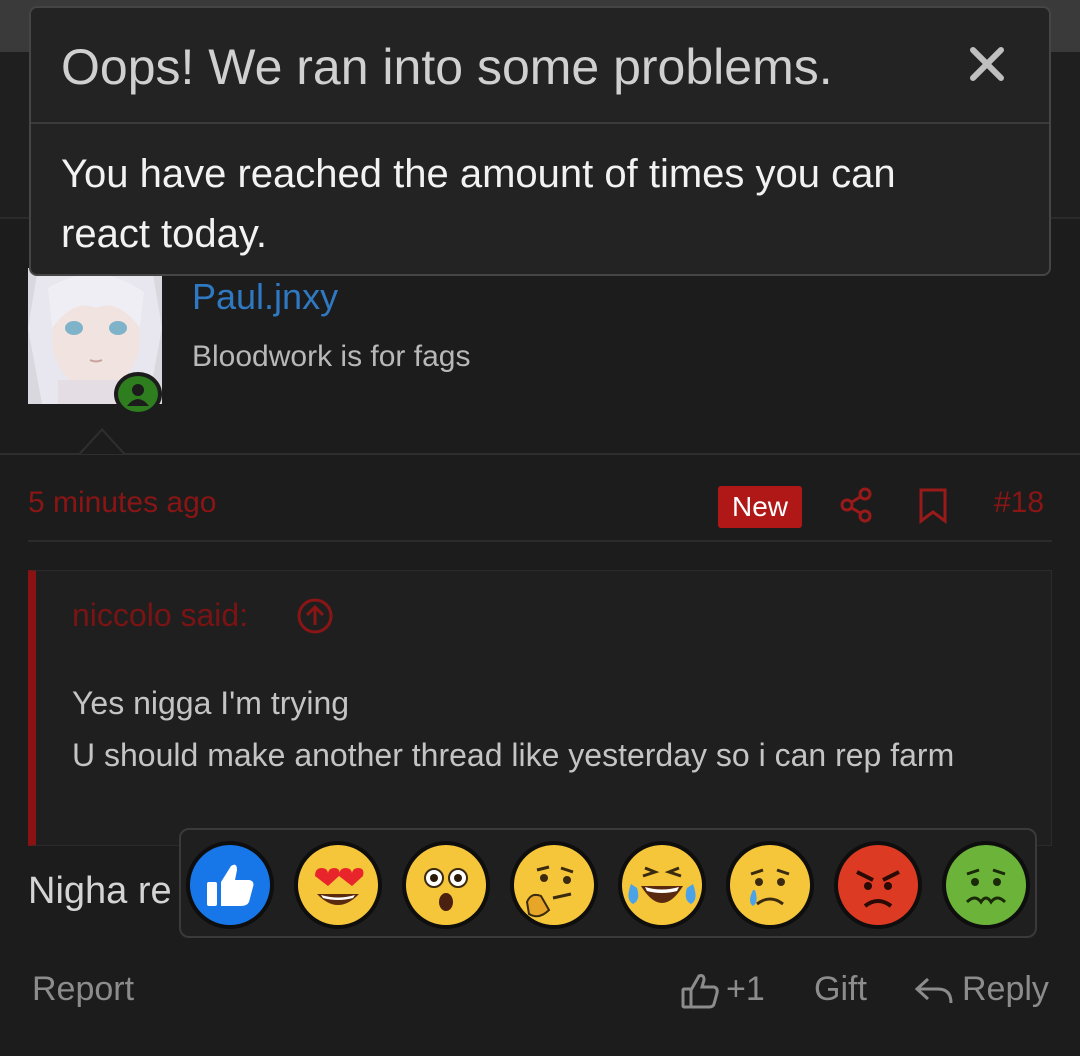  Describe the element at coordinates (934, 994) in the screenshot. I see `reply-icon` at that location.